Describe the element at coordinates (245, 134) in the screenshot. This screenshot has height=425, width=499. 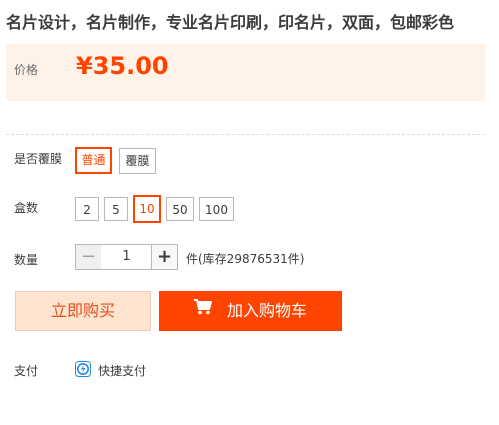
I see `divider` at that location.